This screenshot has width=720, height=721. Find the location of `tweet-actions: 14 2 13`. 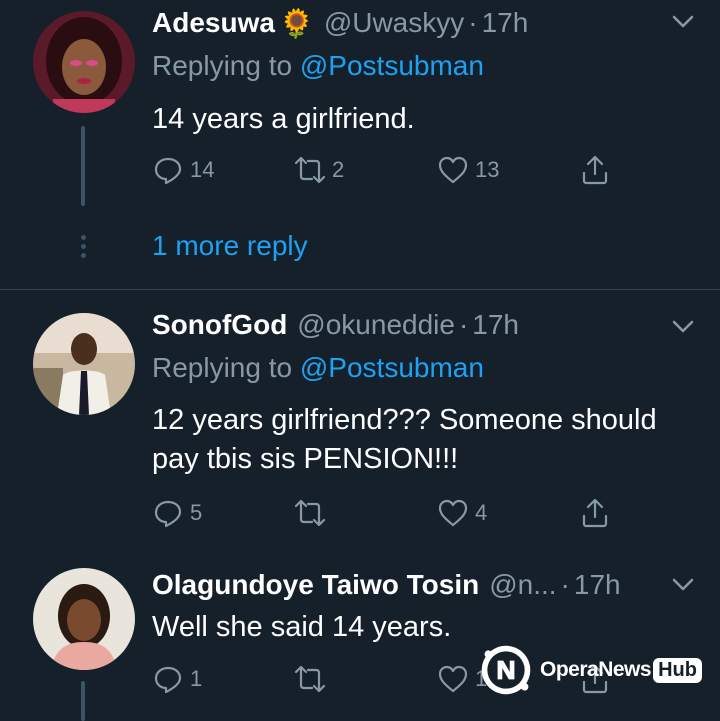

tweet-actions: 14 2 13 is located at coordinates (392, 170).